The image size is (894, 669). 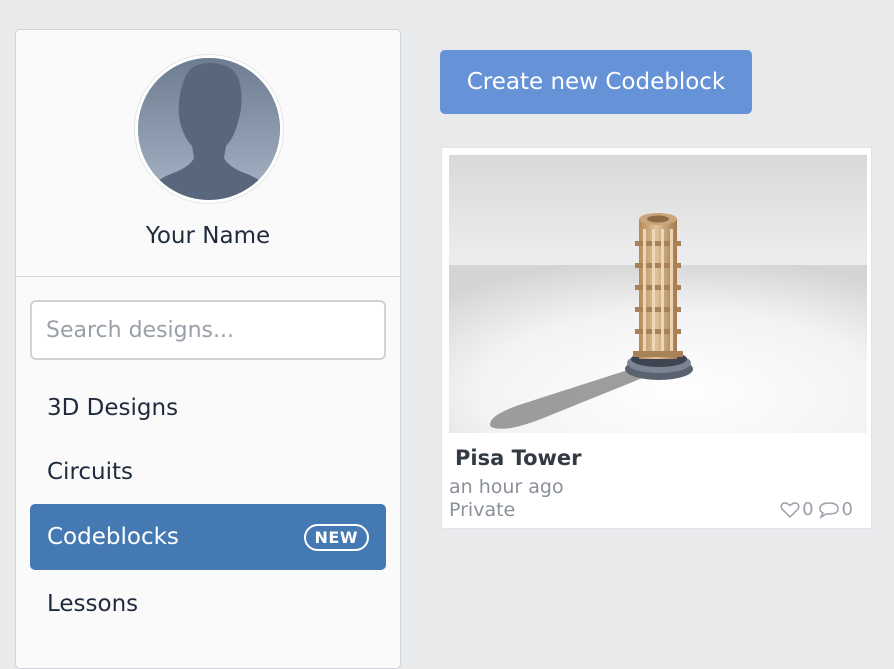 What do you see at coordinates (847, 509) in the screenshot?
I see `comments-count: 0` at bounding box center [847, 509].